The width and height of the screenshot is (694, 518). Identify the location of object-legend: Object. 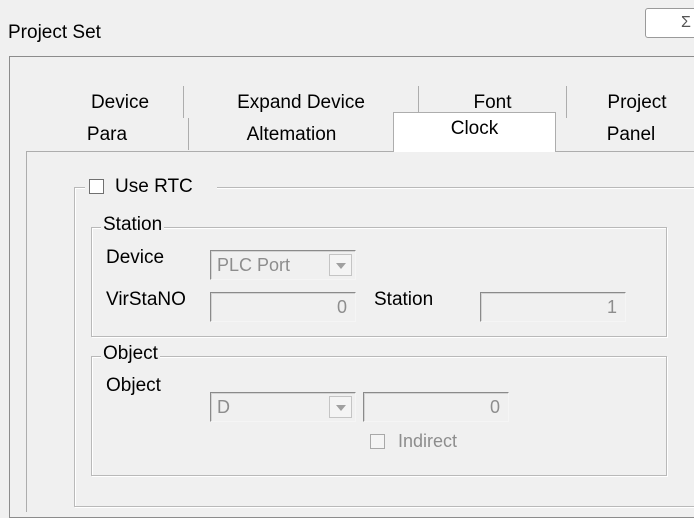
(130, 354).